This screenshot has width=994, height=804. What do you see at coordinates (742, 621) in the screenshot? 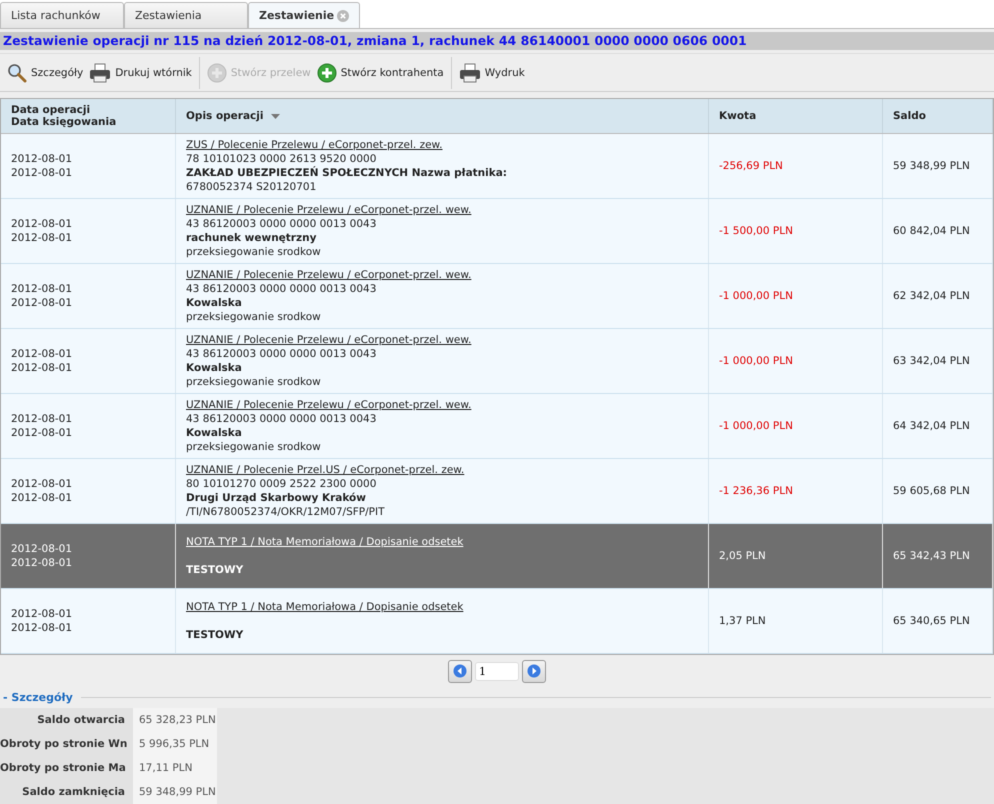
I see `amount-cell: 1,37 PLN` at bounding box center [742, 621].